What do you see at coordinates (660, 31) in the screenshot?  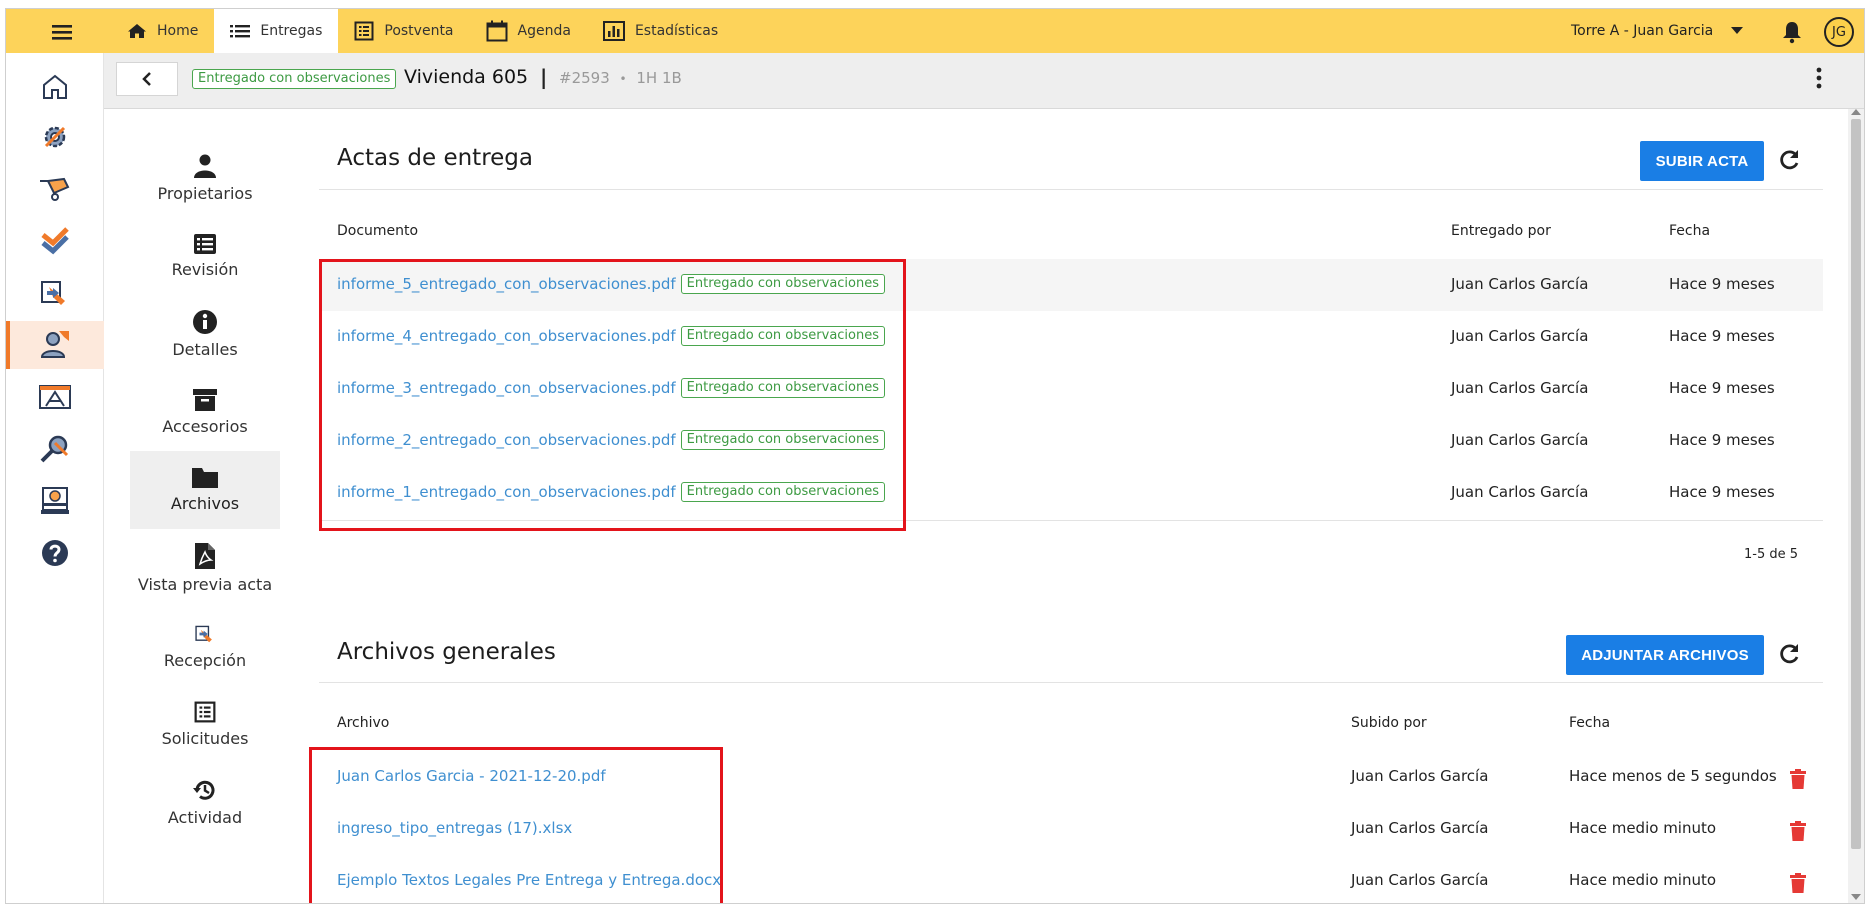 I see `nav-estadisticas: Estadísticas` at bounding box center [660, 31].